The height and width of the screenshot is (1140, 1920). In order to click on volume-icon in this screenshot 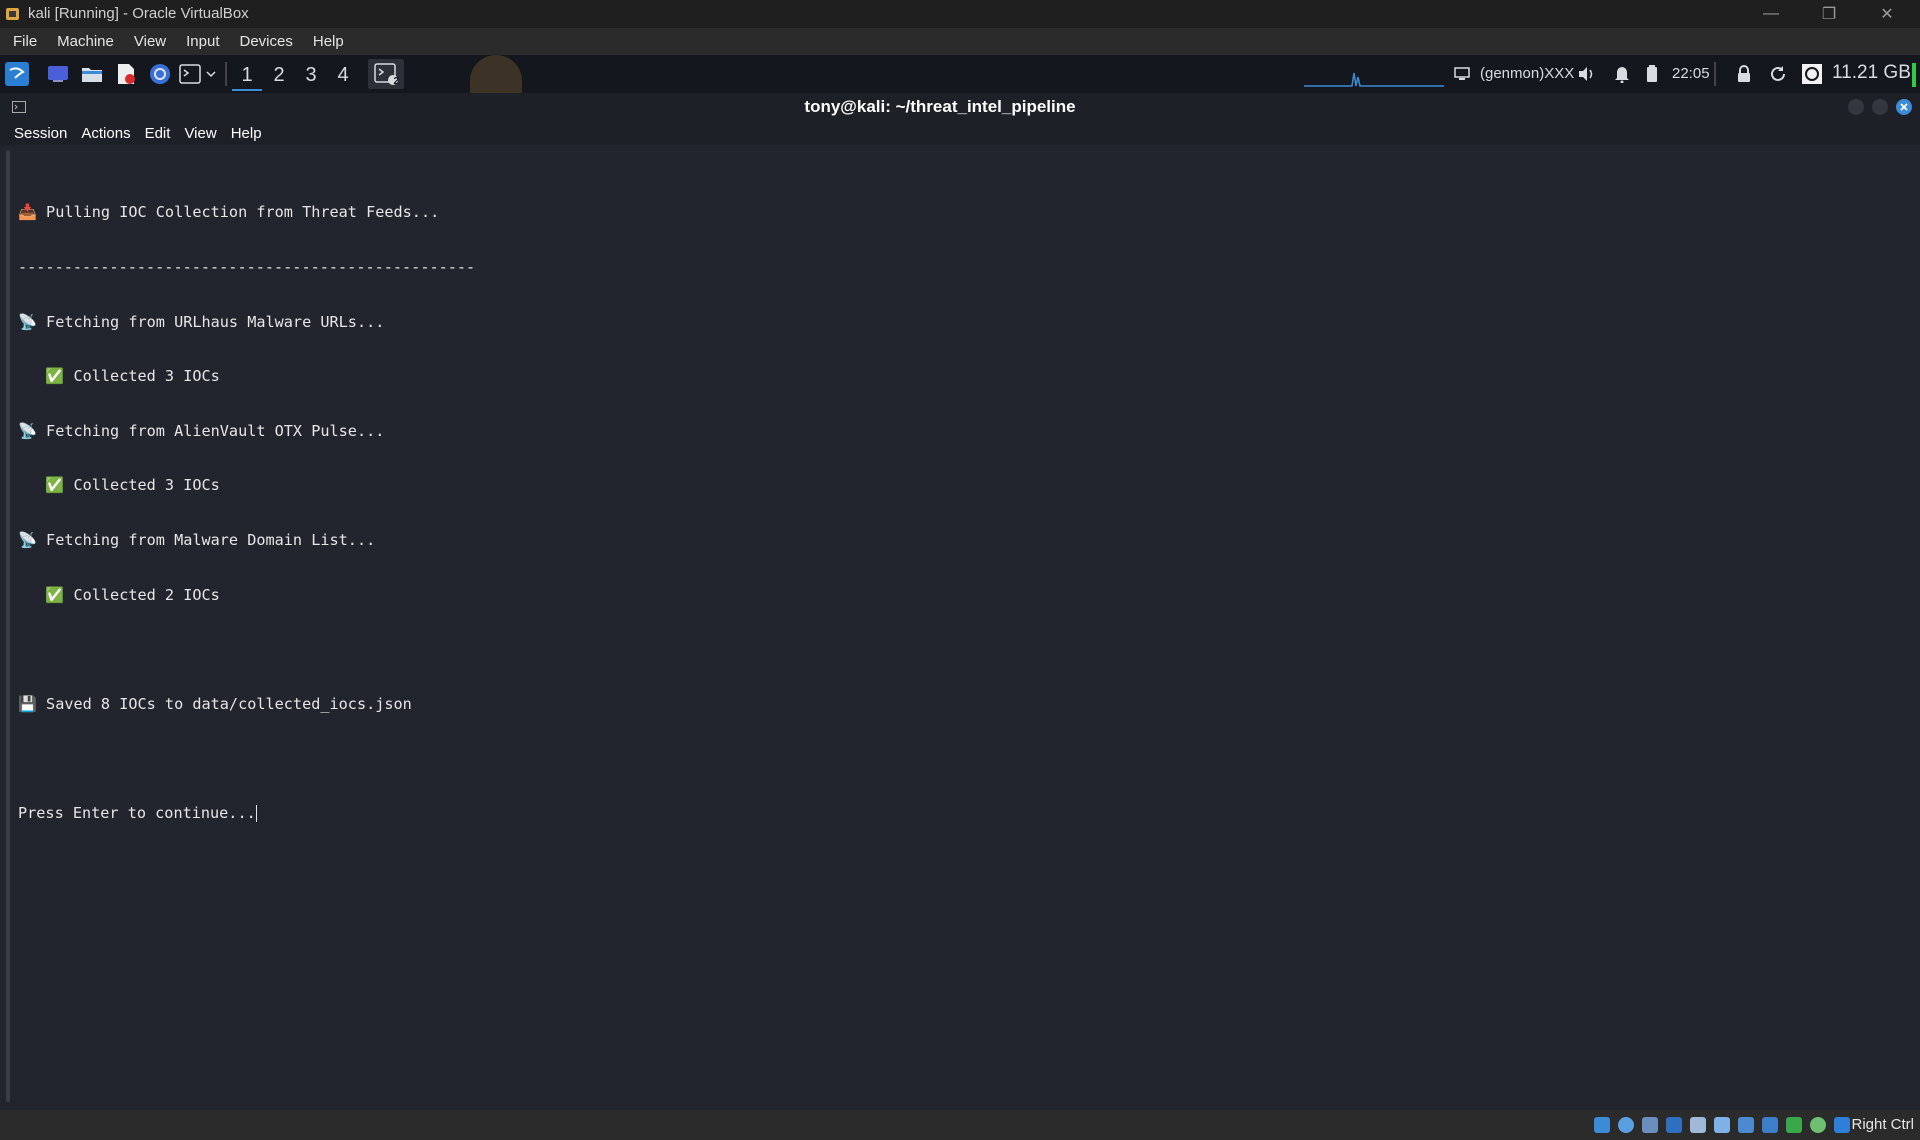, I will do `click(1586, 74)`.